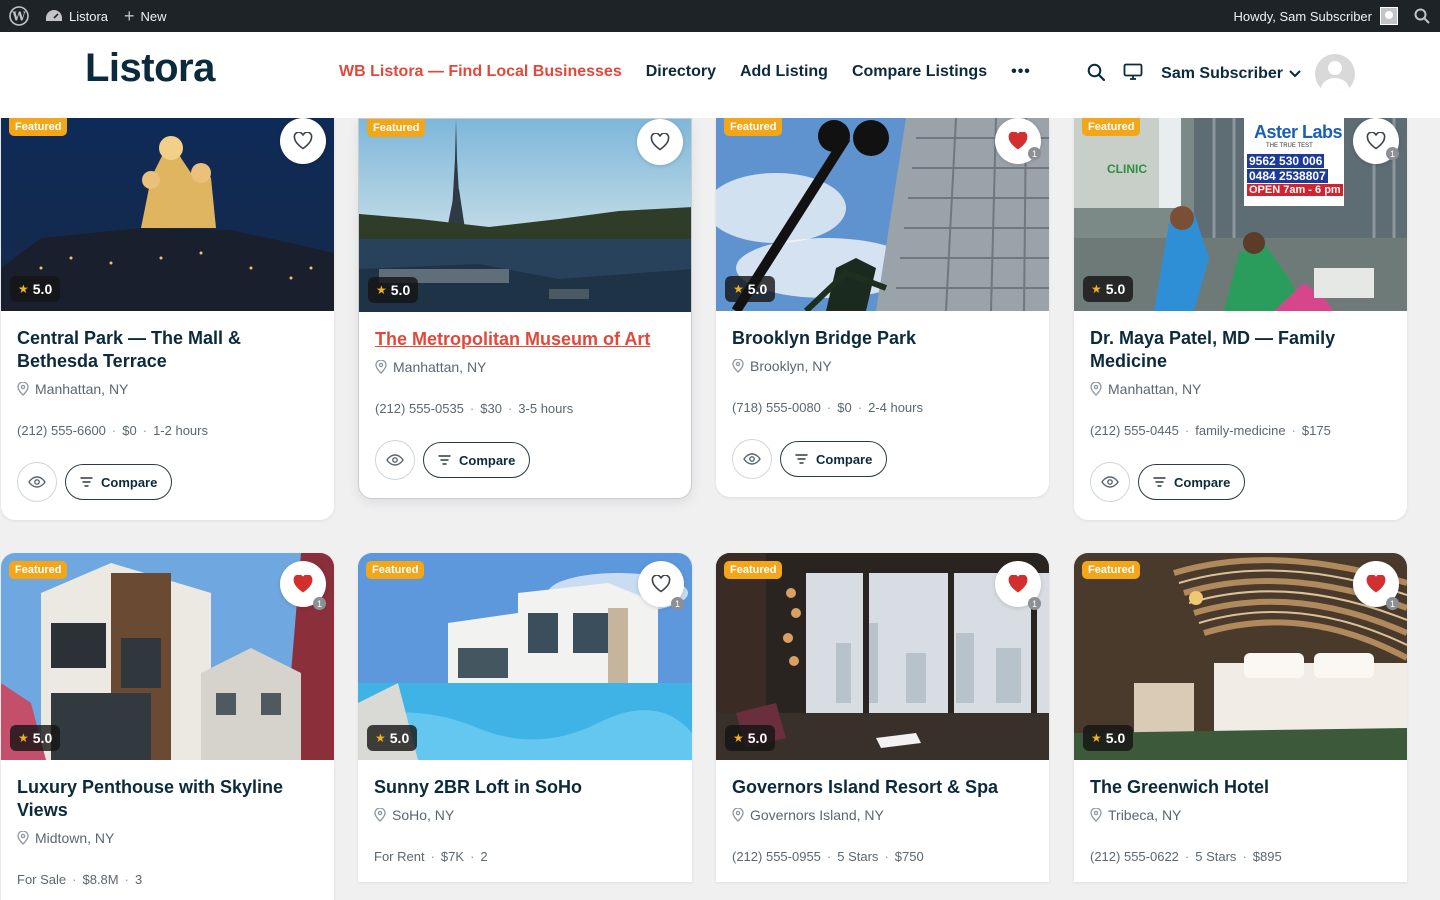  Describe the element at coordinates (882, 787) in the screenshot. I see `listing-title: Governors Island Resort & Spa` at that location.